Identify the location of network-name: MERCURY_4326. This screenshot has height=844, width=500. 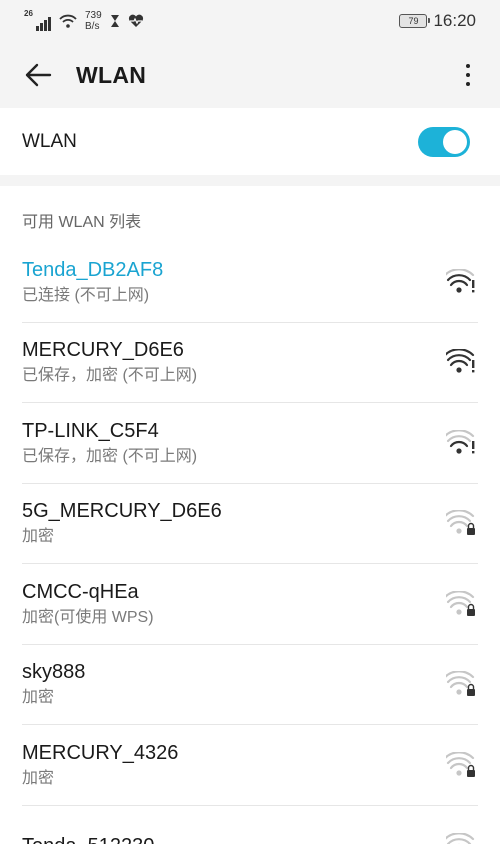
(100, 752).